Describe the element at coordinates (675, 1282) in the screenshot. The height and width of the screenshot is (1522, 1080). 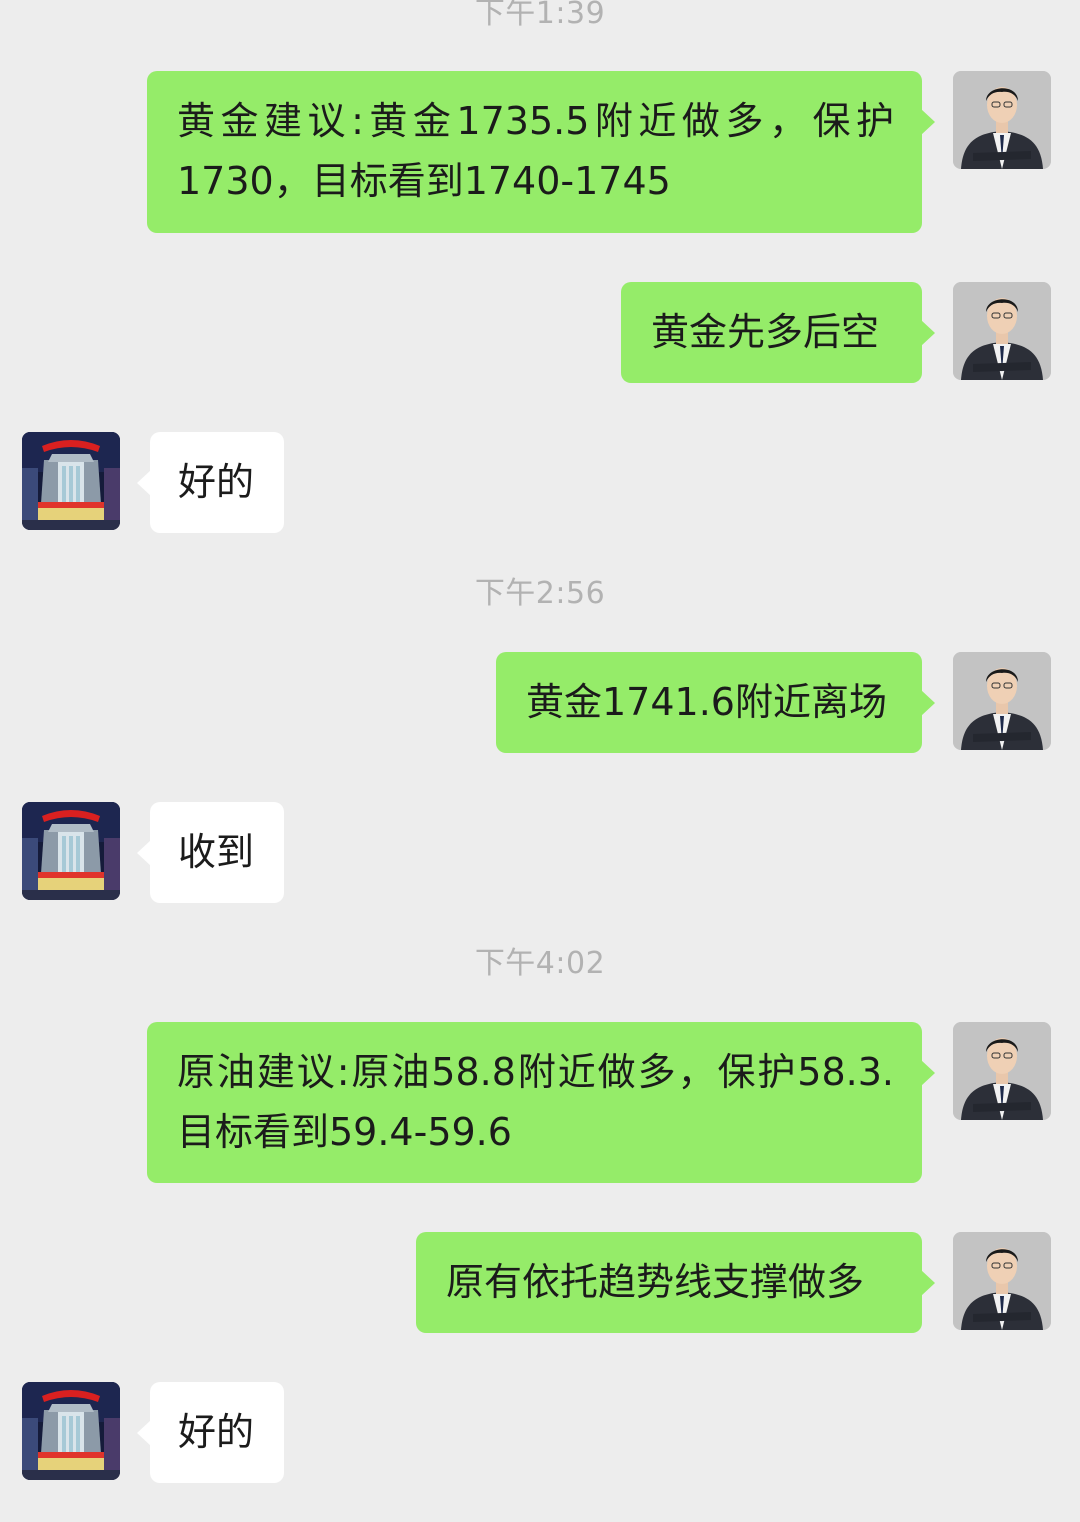
I see `outgoing-message: 原有依托趋势线支撑做多` at that location.